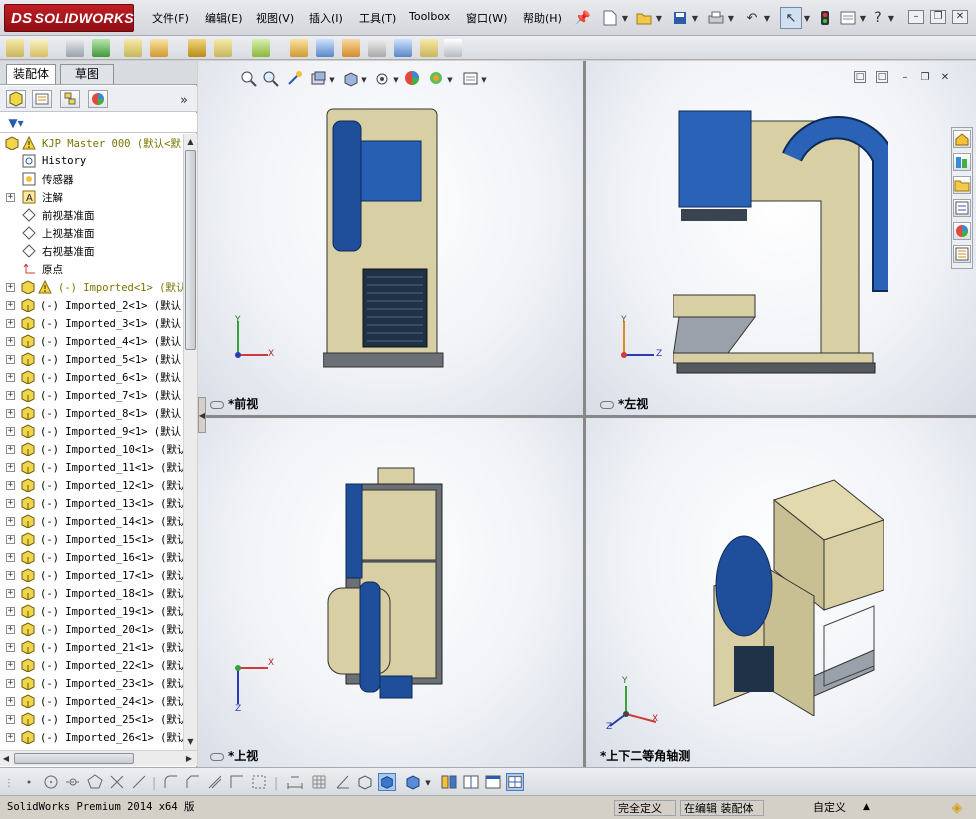 The height and width of the screenshot is (819, 976). I want to click on single-view-icon, so click(493, 782).